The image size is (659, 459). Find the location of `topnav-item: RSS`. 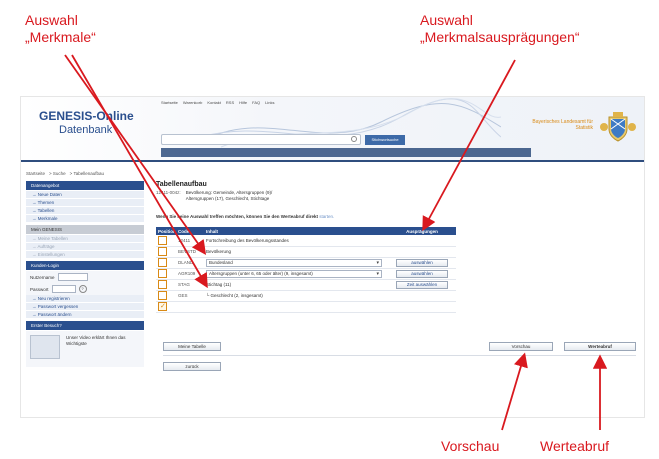

topnav-item: RSS is located at coordinates (230, 102).